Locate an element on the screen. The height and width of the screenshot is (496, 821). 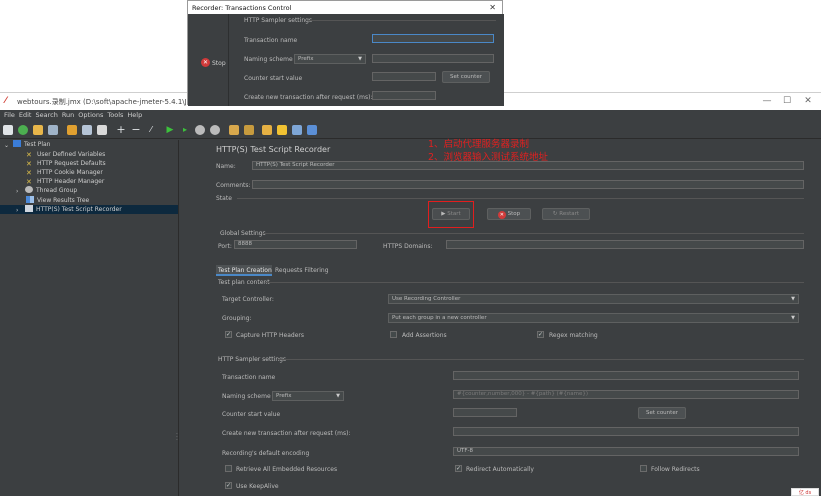
close-window-button: ✕ is located at coordinates (808, 101).